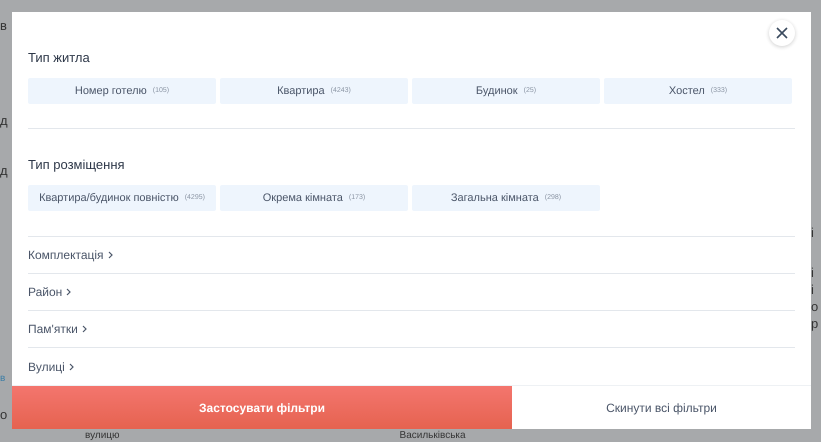 This screenshot has height=442, width=821. I want to click on close-icon, so click(782, 33).